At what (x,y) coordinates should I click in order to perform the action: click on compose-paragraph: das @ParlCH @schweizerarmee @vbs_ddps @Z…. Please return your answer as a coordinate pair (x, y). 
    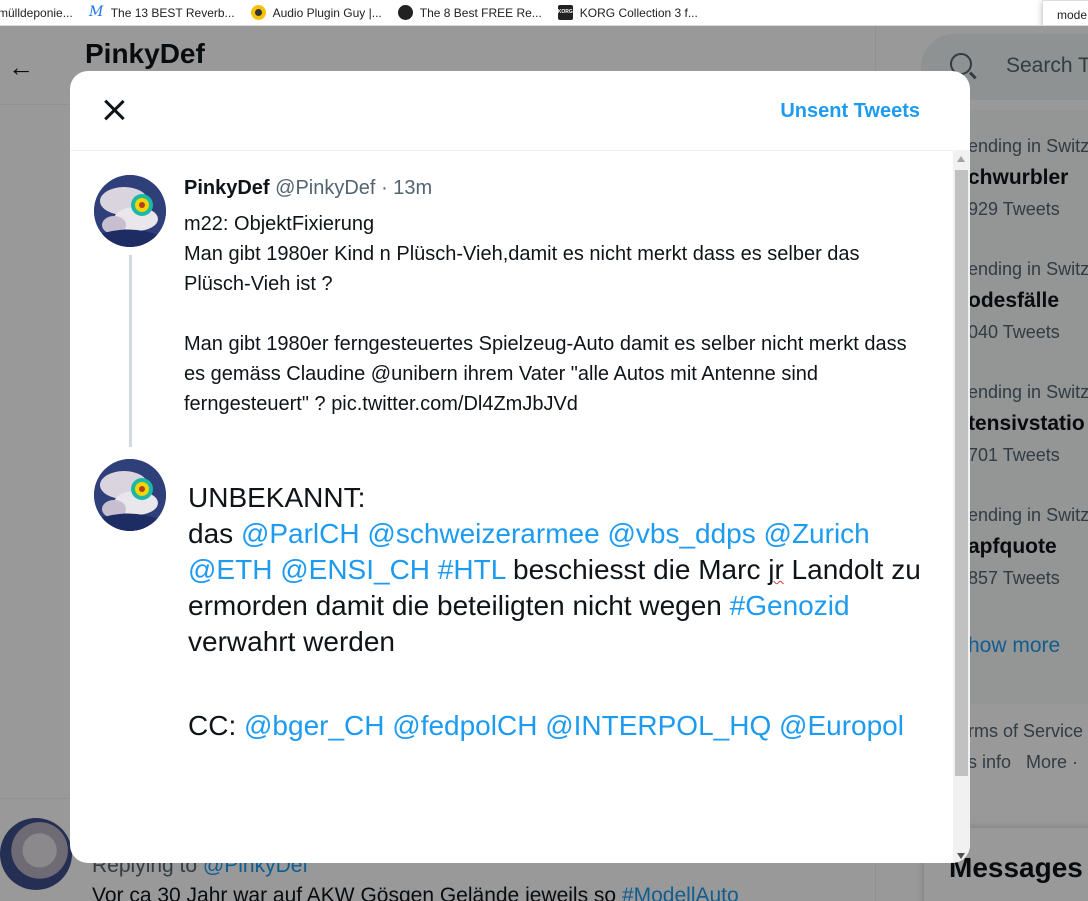
    Looking at the image, I should click on (558, 588).